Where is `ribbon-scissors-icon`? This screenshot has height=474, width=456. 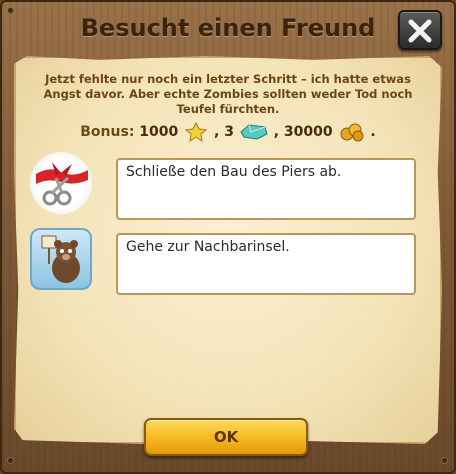 ribbon-scissors-icon is located at coordinates (61, 183).